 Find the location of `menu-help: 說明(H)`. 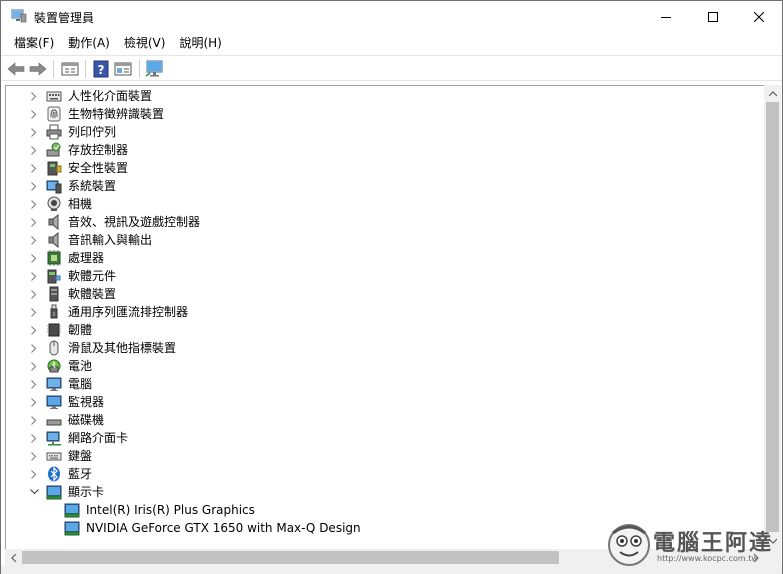

menu-help: 說明(H) is located at coordinates (200, 43).